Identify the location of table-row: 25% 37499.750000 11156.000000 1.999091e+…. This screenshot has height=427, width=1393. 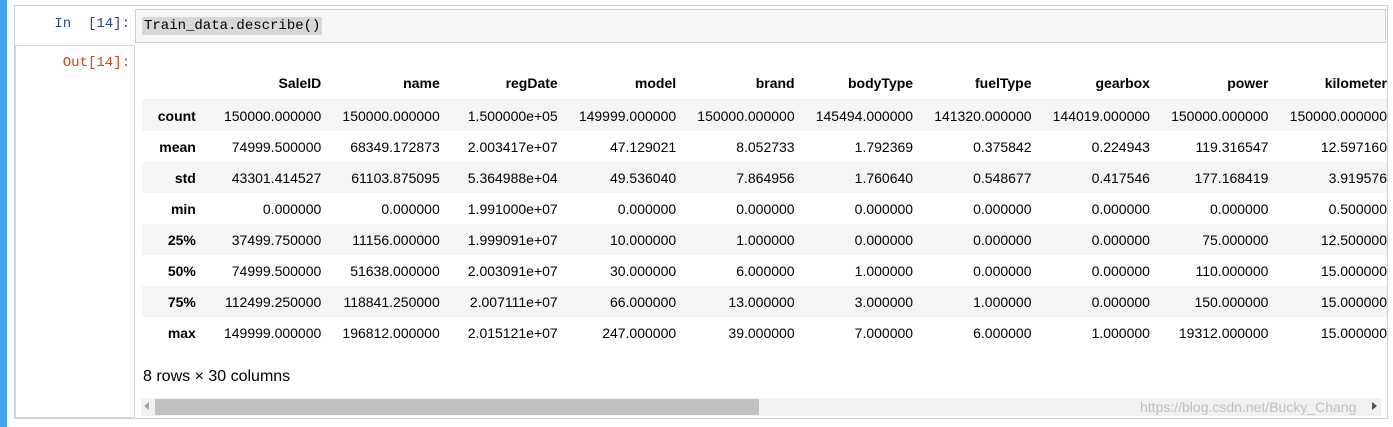
(764, 239).